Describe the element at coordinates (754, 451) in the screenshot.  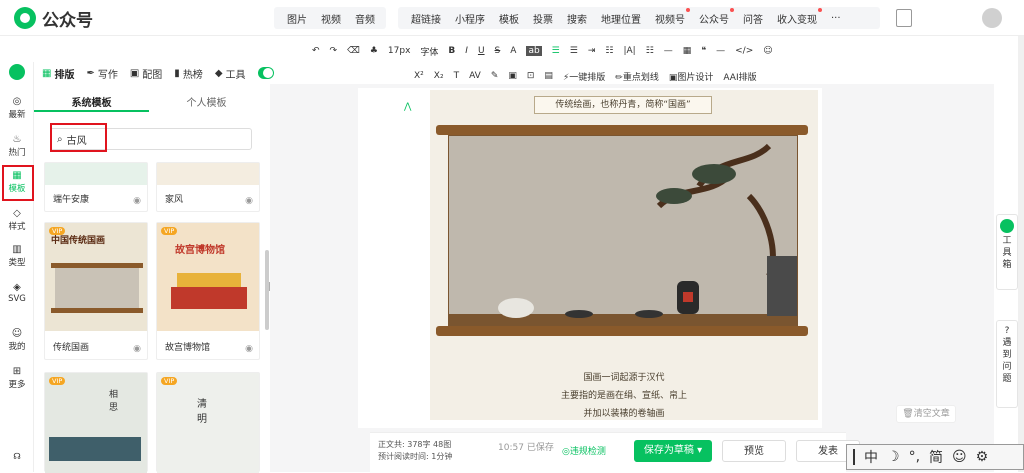
I see `preview-button: 预览` at that location.